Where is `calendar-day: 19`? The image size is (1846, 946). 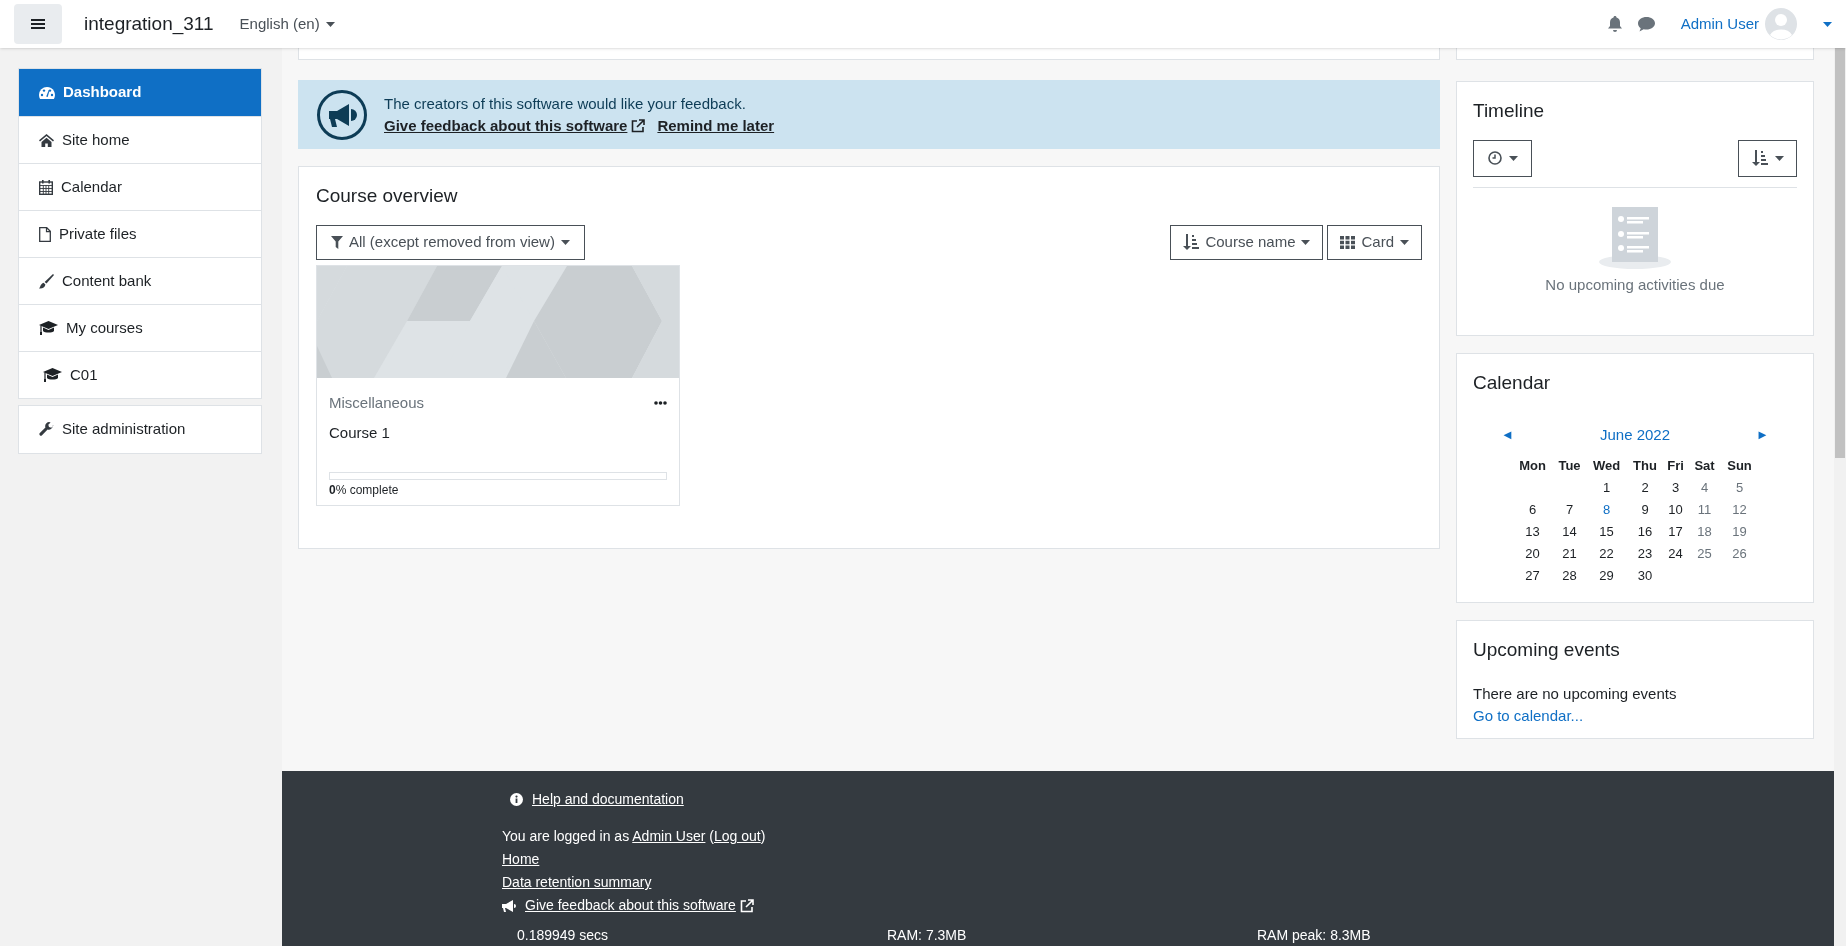 calendar-day: 19 is located at coordinates (1739, 532).